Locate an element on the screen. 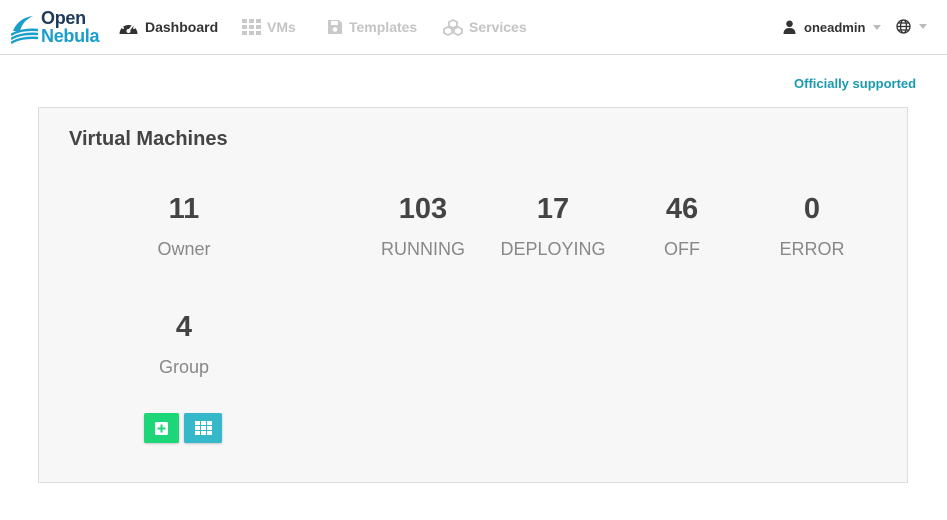  off-count: 46 is located at coordinates (682, 209).